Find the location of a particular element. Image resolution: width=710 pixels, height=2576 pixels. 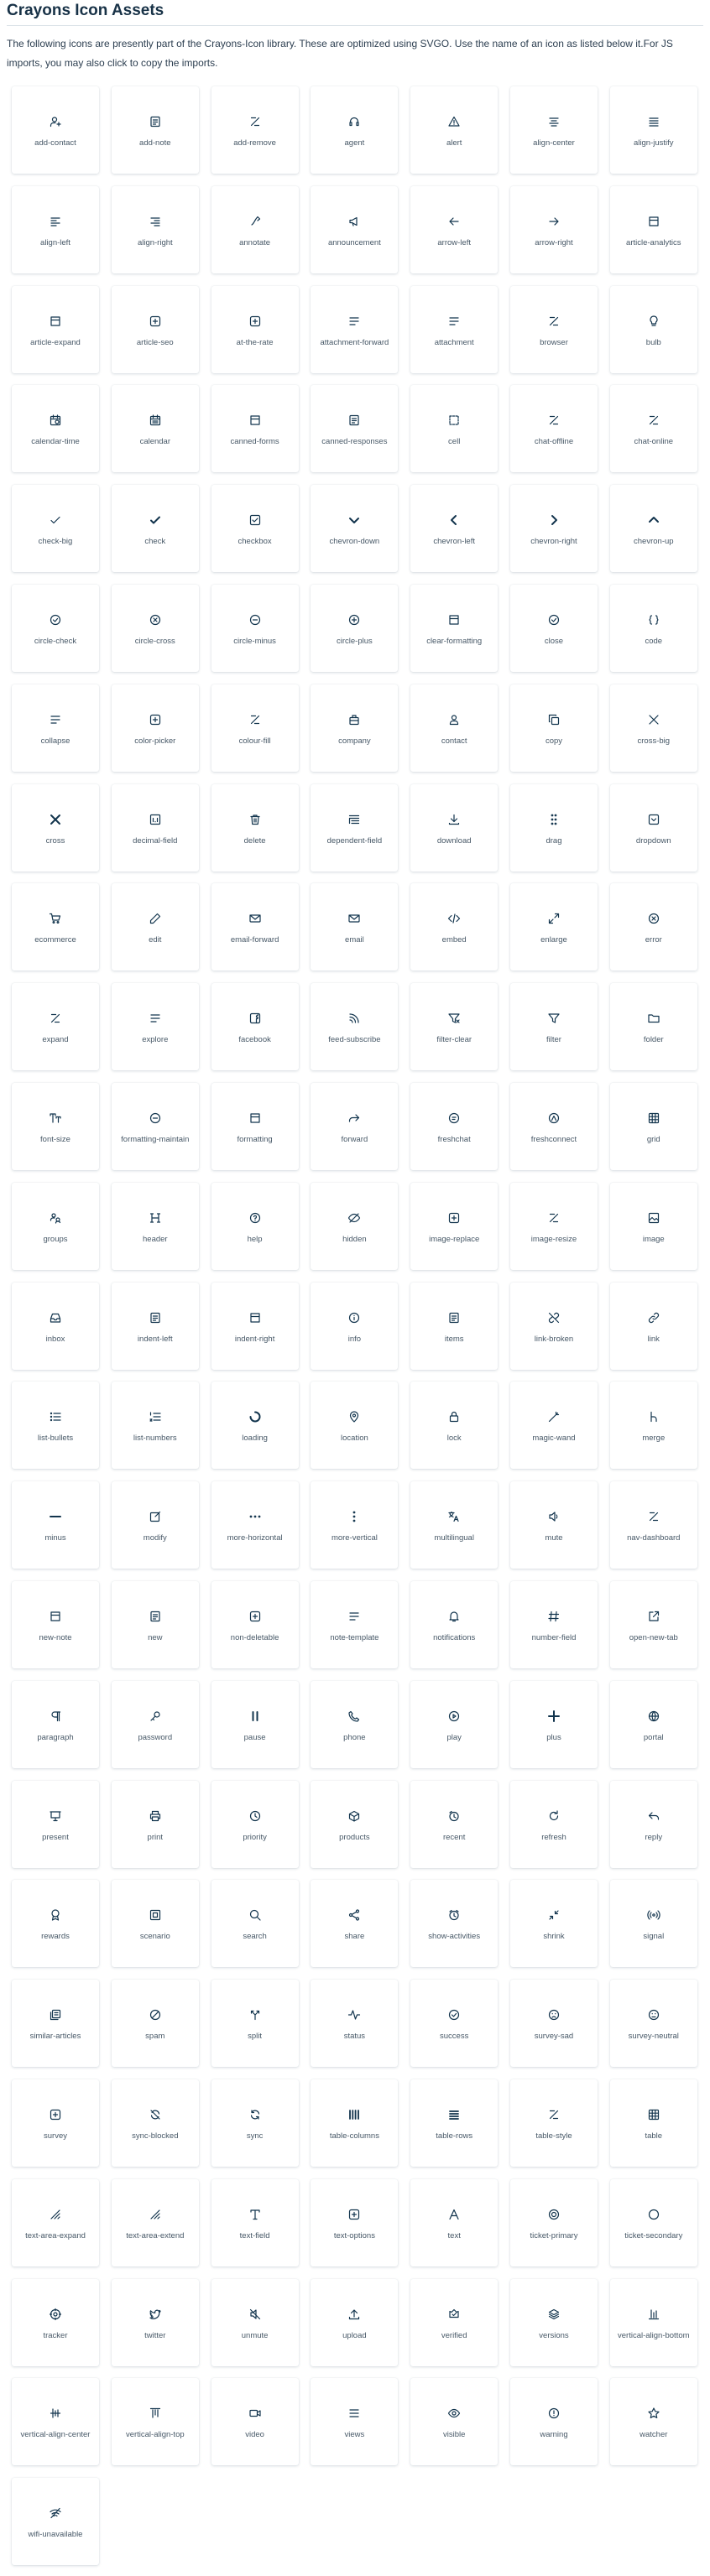

icon-tile-indent-right: indent-right is located at coordinates (255, 1326).